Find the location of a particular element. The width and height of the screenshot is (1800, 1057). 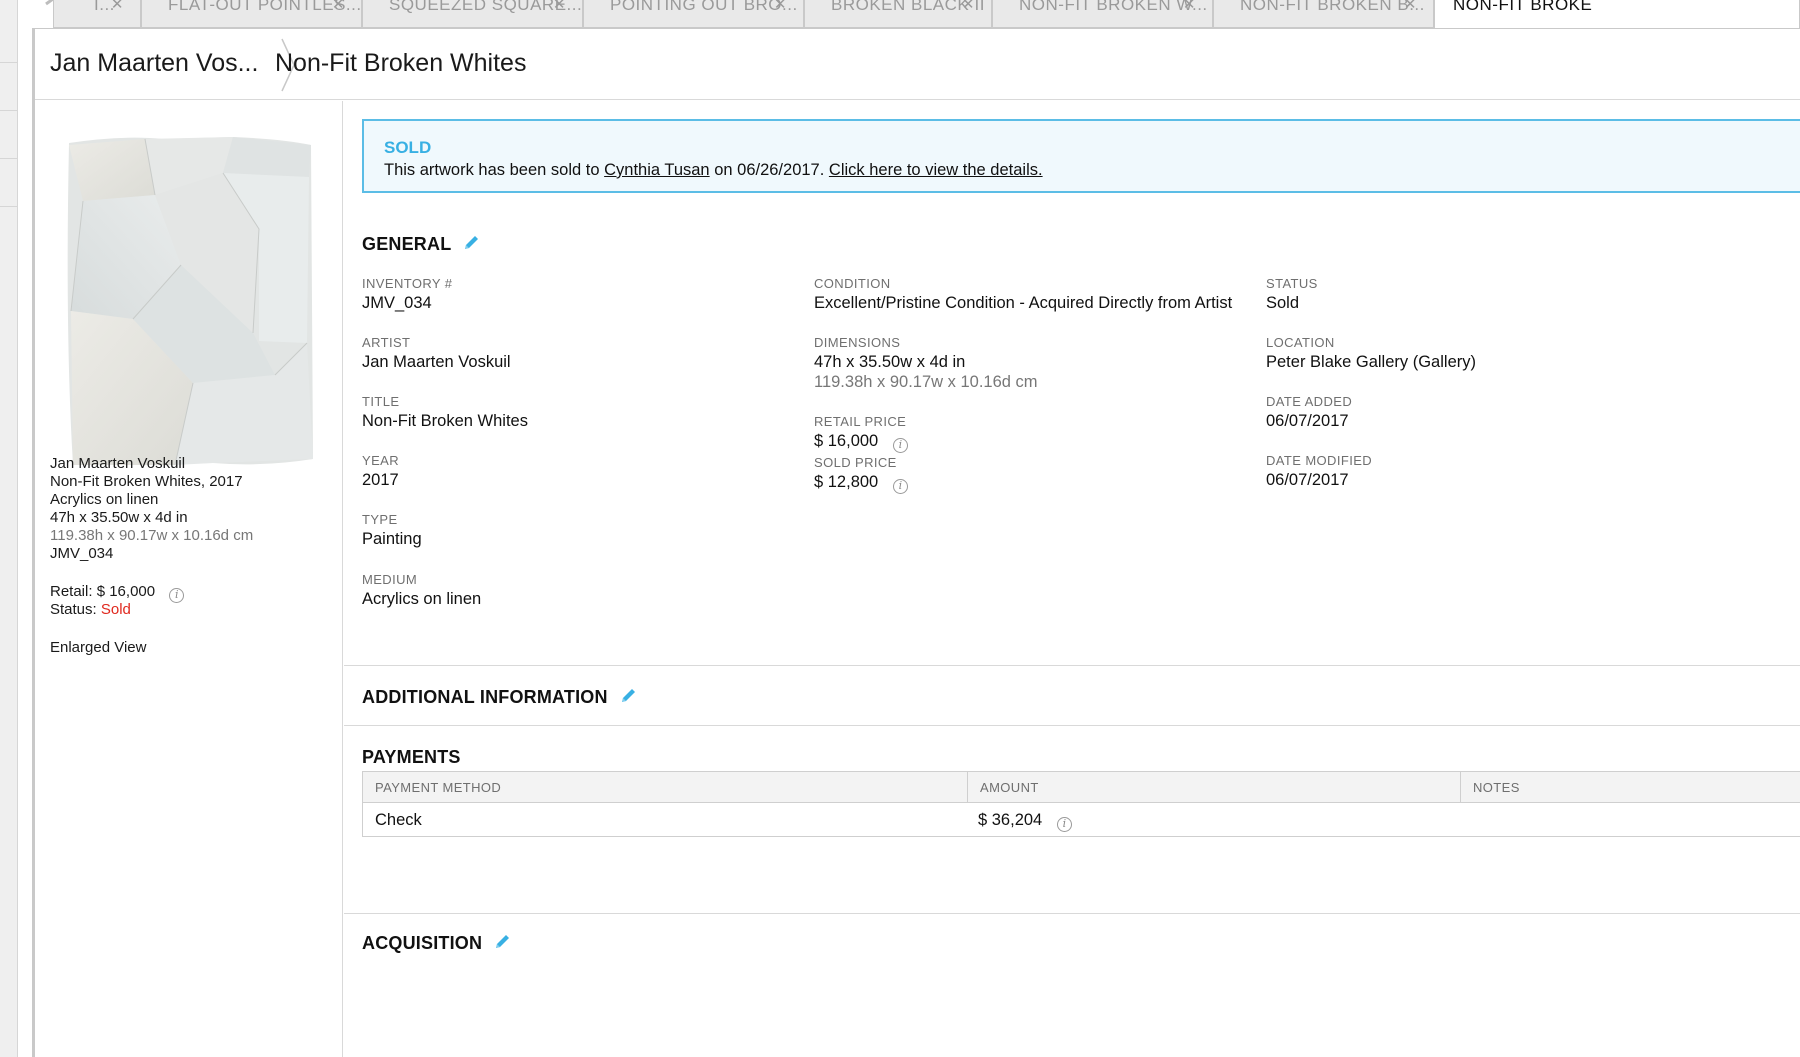

tab-4: POINTING OUT BRO... ✕ is located at coordinates (693, 14).